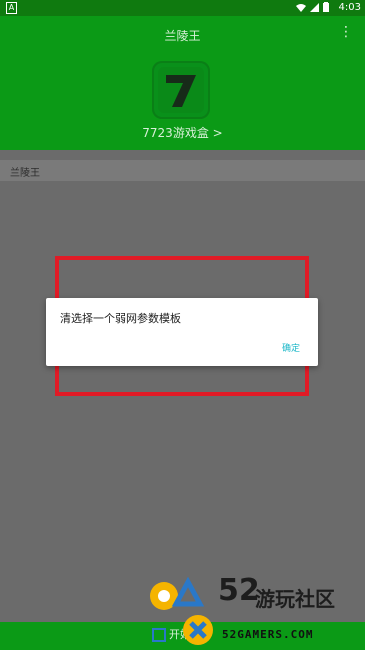  I want to click on system-icons, so click(312, 7).